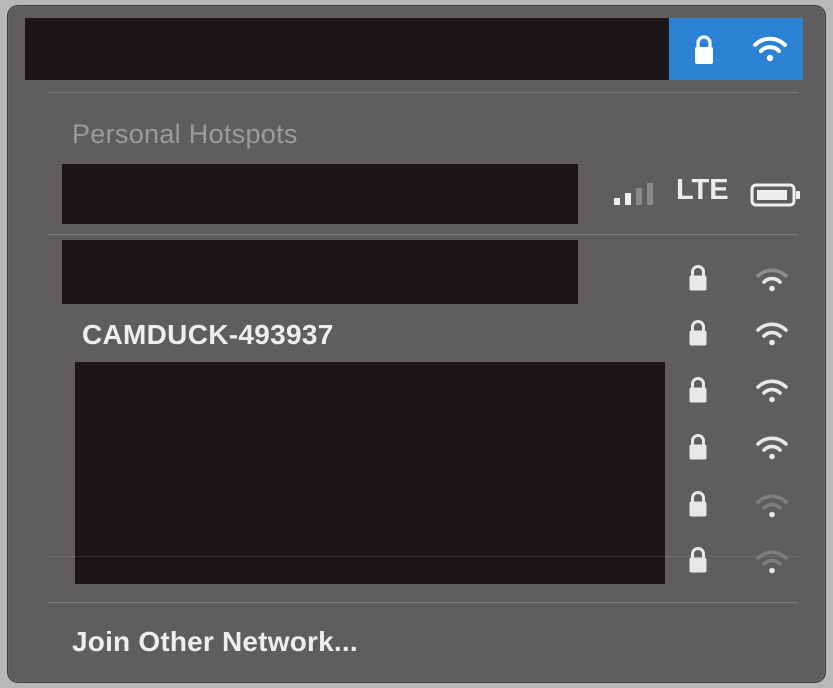 Image resolution: width=833 pixels, height=688 pixels. What do you see at coordinates (702, 190) in the screenshot?
I see `network-type-label: LTE` at bounding box center [702, 190].